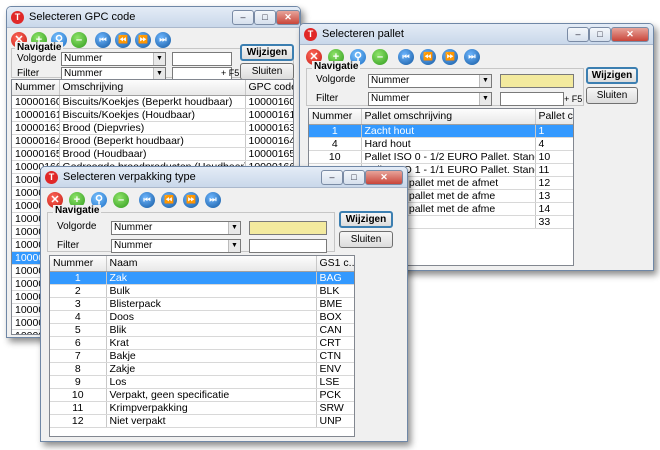 The height and width of the screenshot is (450, 660). I want to click on table-row: 4 Hard hout 4, so click(441, 144).